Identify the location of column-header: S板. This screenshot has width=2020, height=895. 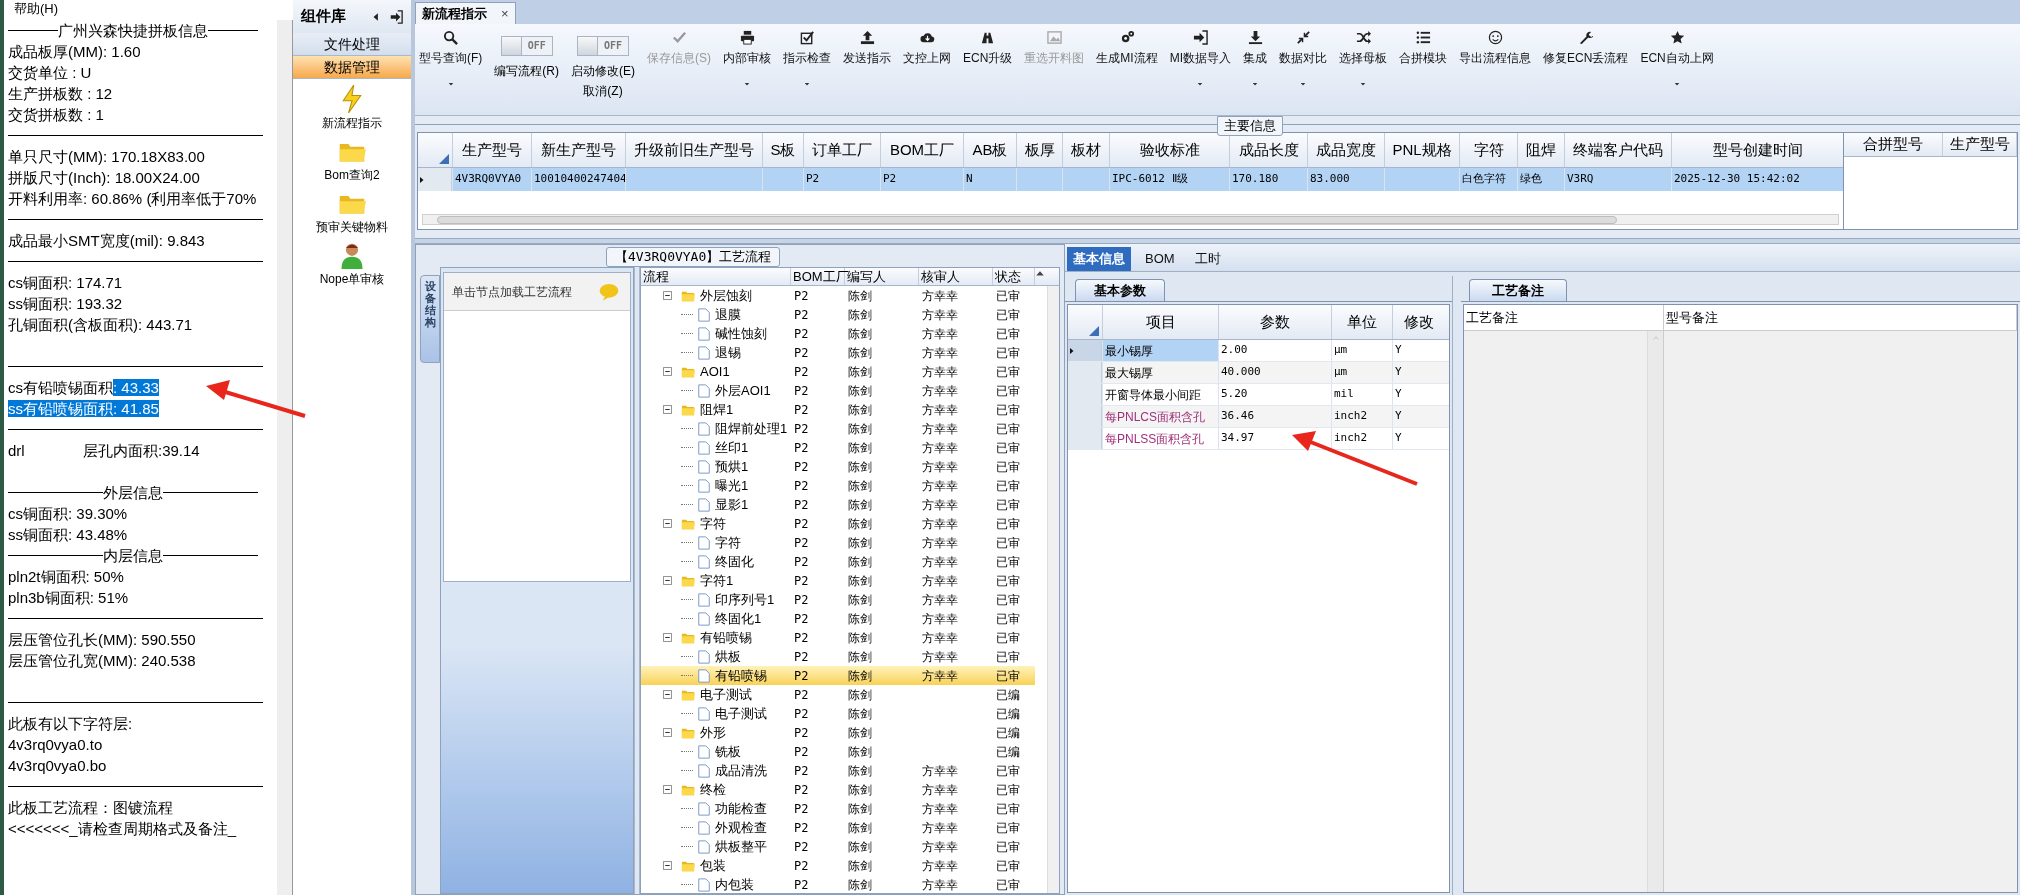
(782, 150).